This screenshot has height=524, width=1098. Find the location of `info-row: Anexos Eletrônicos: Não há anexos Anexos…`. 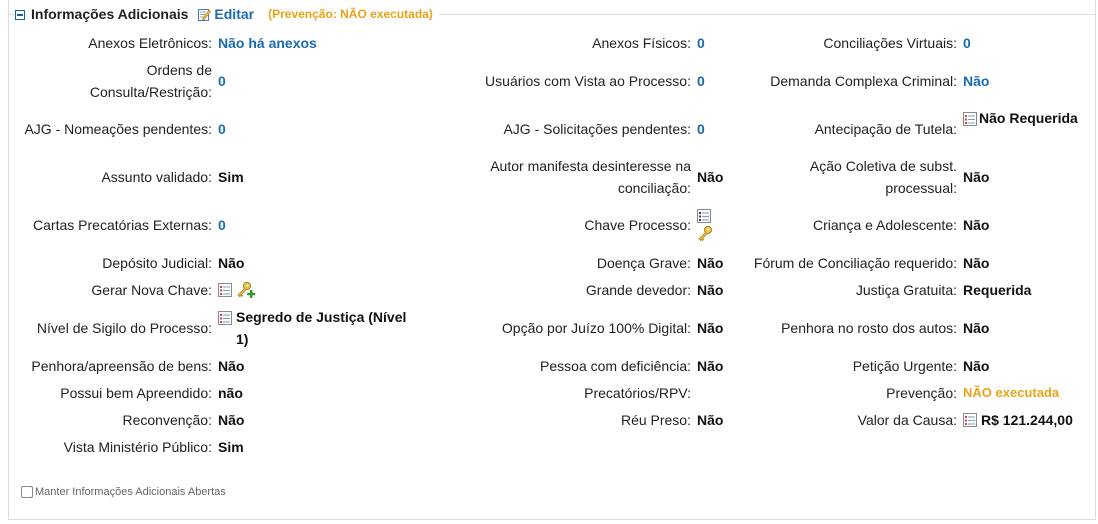

info-row: Anexos Eletrônicos: Não há anexos Anexos… is located at coordinates (553, 43).